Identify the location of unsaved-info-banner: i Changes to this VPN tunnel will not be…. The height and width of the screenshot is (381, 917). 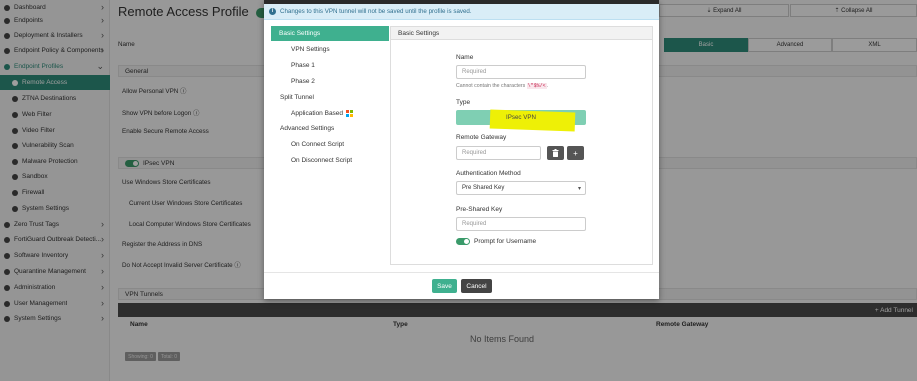
(461, 12).